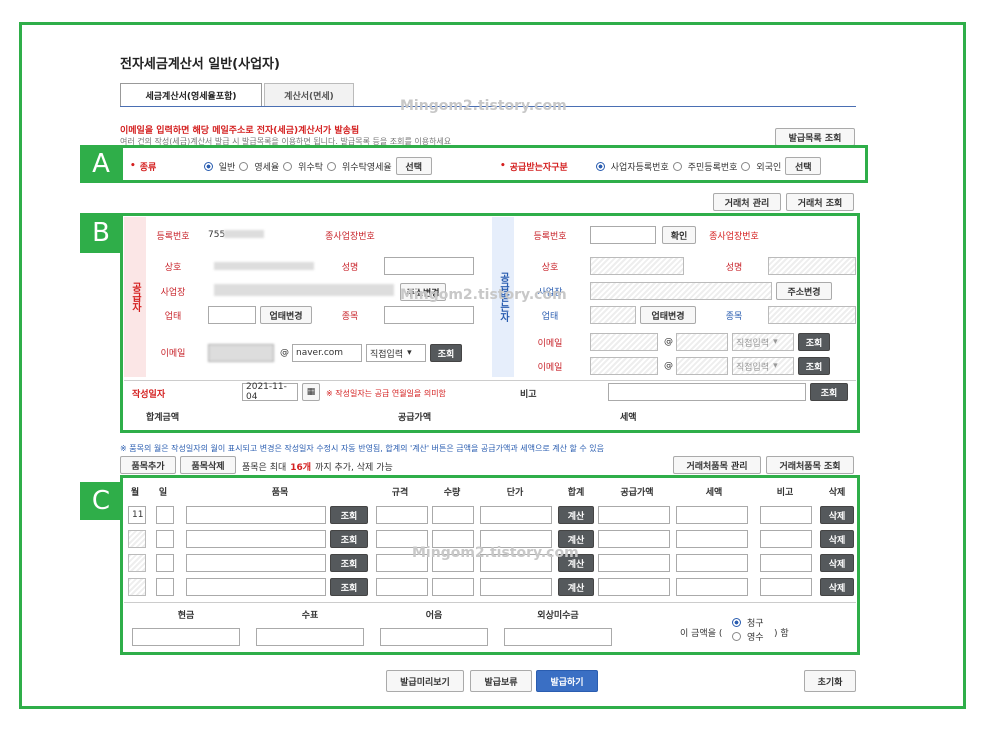  Describe the element at coordinates (830, 681) in the screenshot. I see `reset-button: 초기화` at that location.